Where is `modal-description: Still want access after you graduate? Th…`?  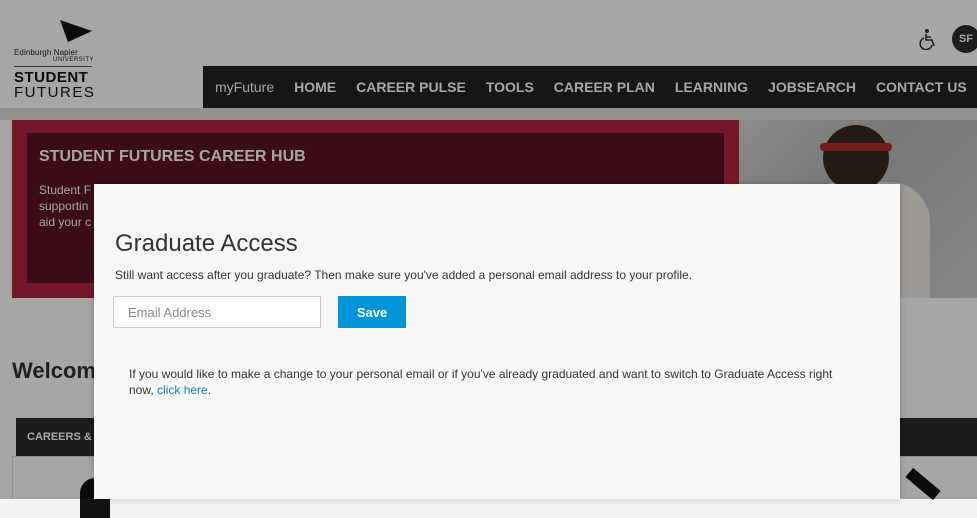
modal-description: Still want access after you graduate? Th… is located at coordinates (404, 275).